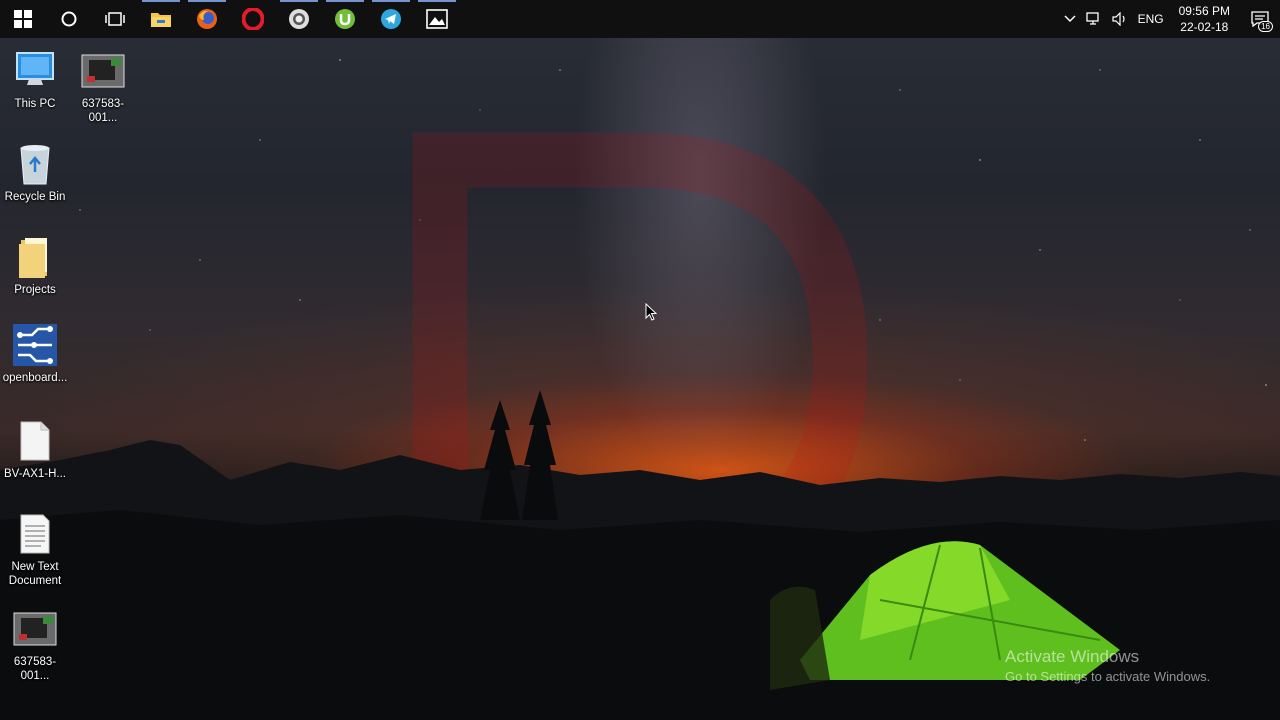 The height and width of the screenshot is (720, 1280). Describe the element at coordinates (207, 19) in the screenshot. I see `firefox-icon` at that location.